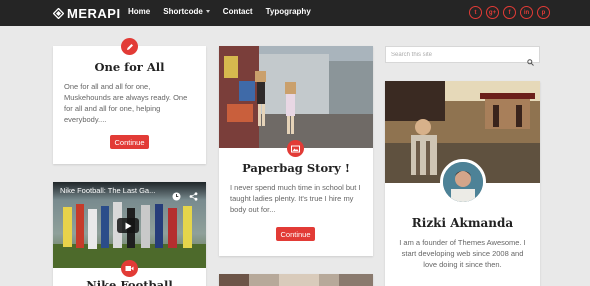 The image size is (590, 286). What do you see at coordinates (129, 67) in the screenshot?
I see `post-title: One for All` at bounding box center [129, 67].